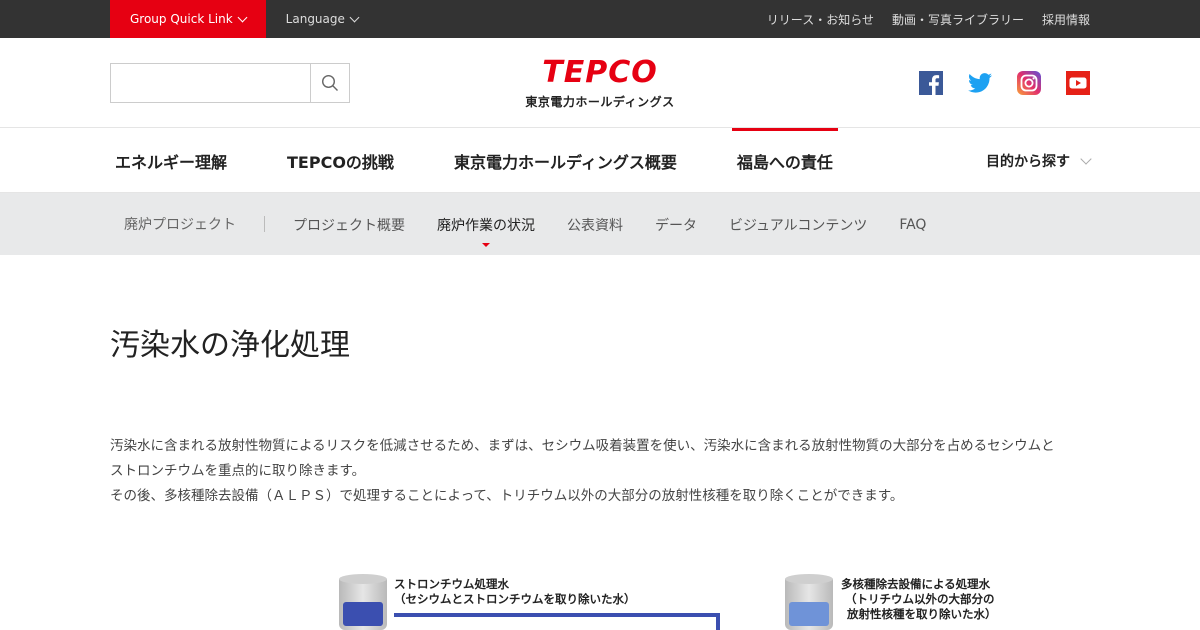 The image size is (1200, 630). What do you see at coordinates (980, 83) in the screenshot?
I see `twitter-icon` at bounding box center [980, 83].